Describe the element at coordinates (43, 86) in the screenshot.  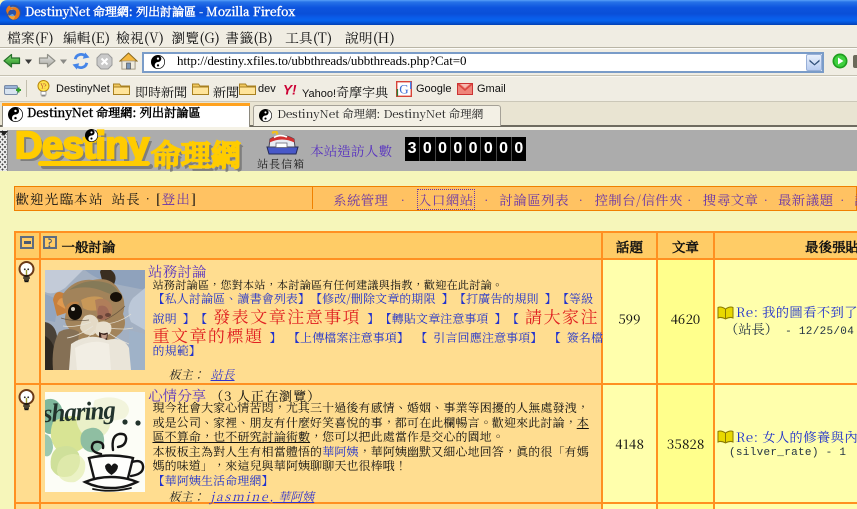
I see `svg-text: Y?` at that location.